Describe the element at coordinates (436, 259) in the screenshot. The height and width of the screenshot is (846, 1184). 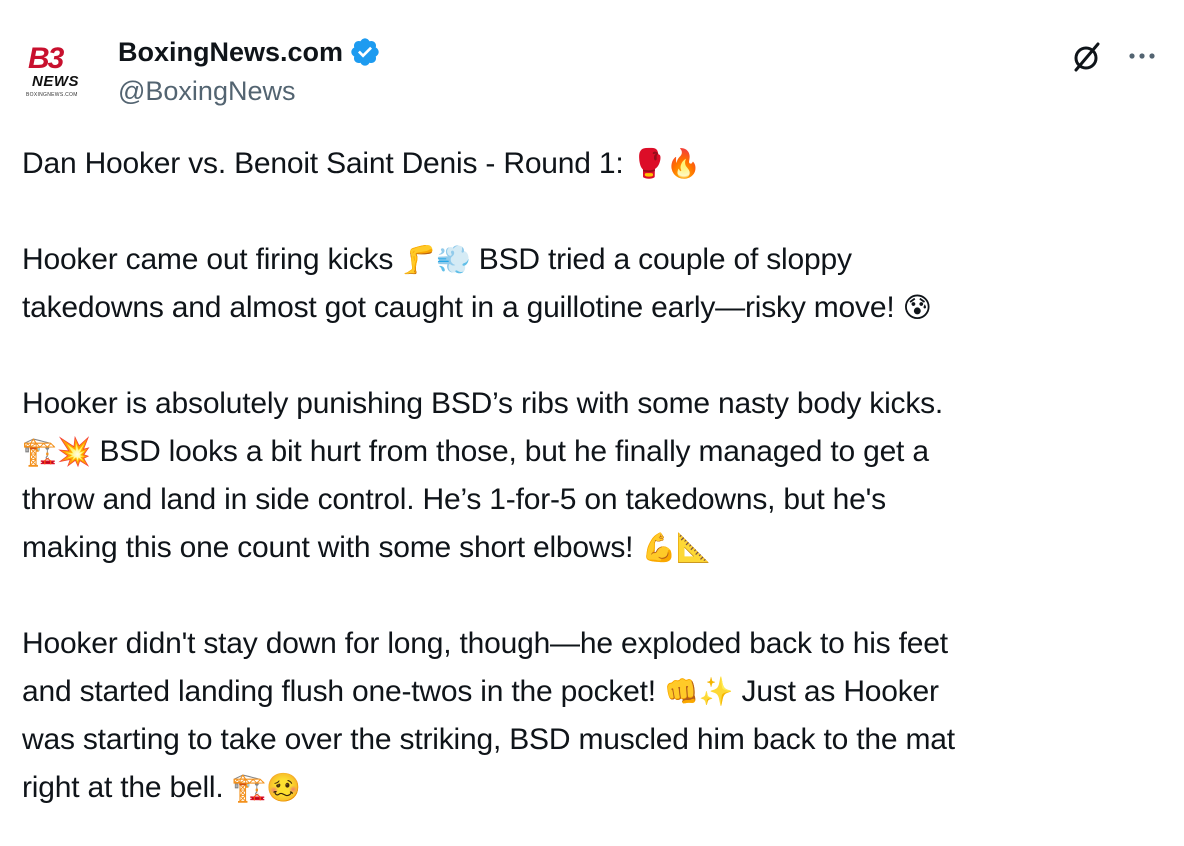
I see `leg-dash-emoji: 🦵💨` at that location.